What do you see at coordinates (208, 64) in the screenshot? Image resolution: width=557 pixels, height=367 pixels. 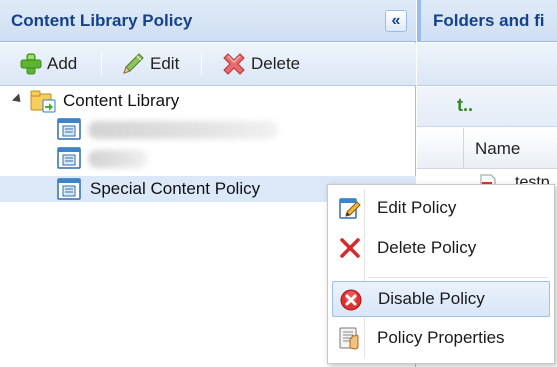 I see `policy-toolbar: Add Edit Delete` at bounding box center [208, 64].